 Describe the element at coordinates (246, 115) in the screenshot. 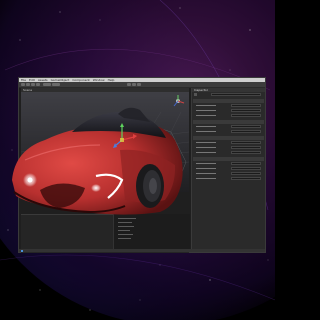

I see `scale-field` at that location.